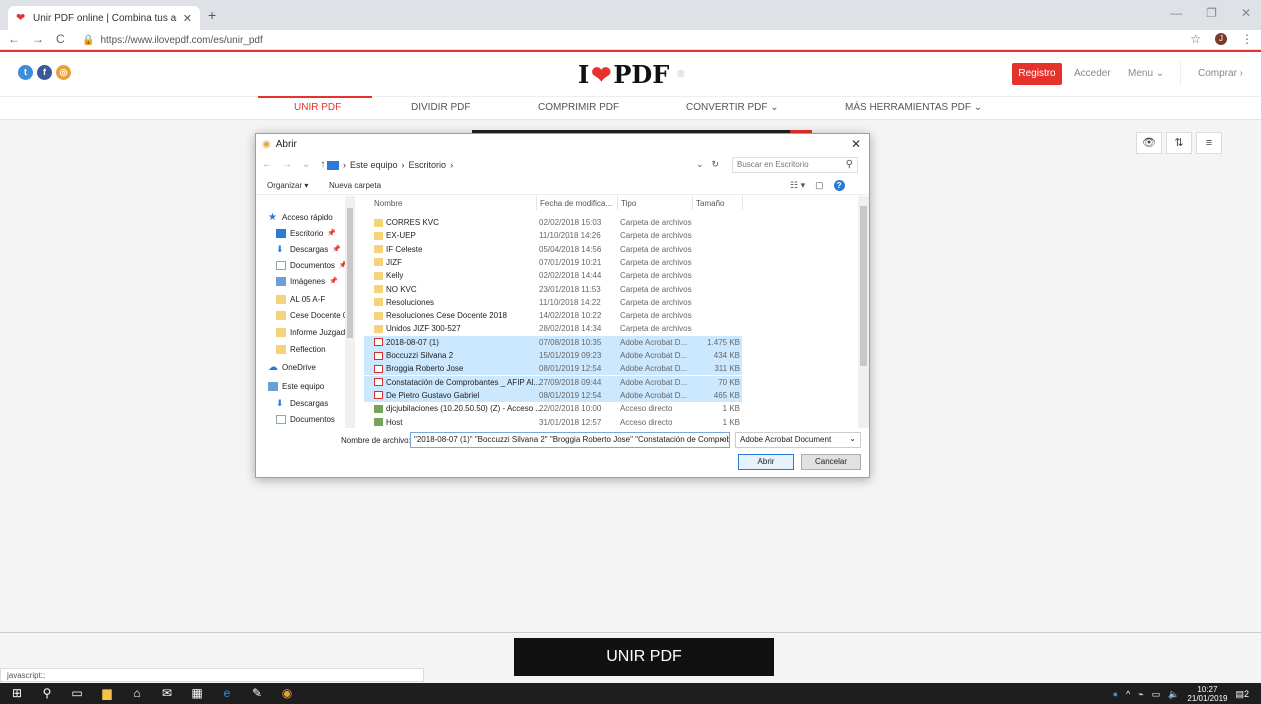  I want to click on acceder-link: Acceder, so click(1092, 73).